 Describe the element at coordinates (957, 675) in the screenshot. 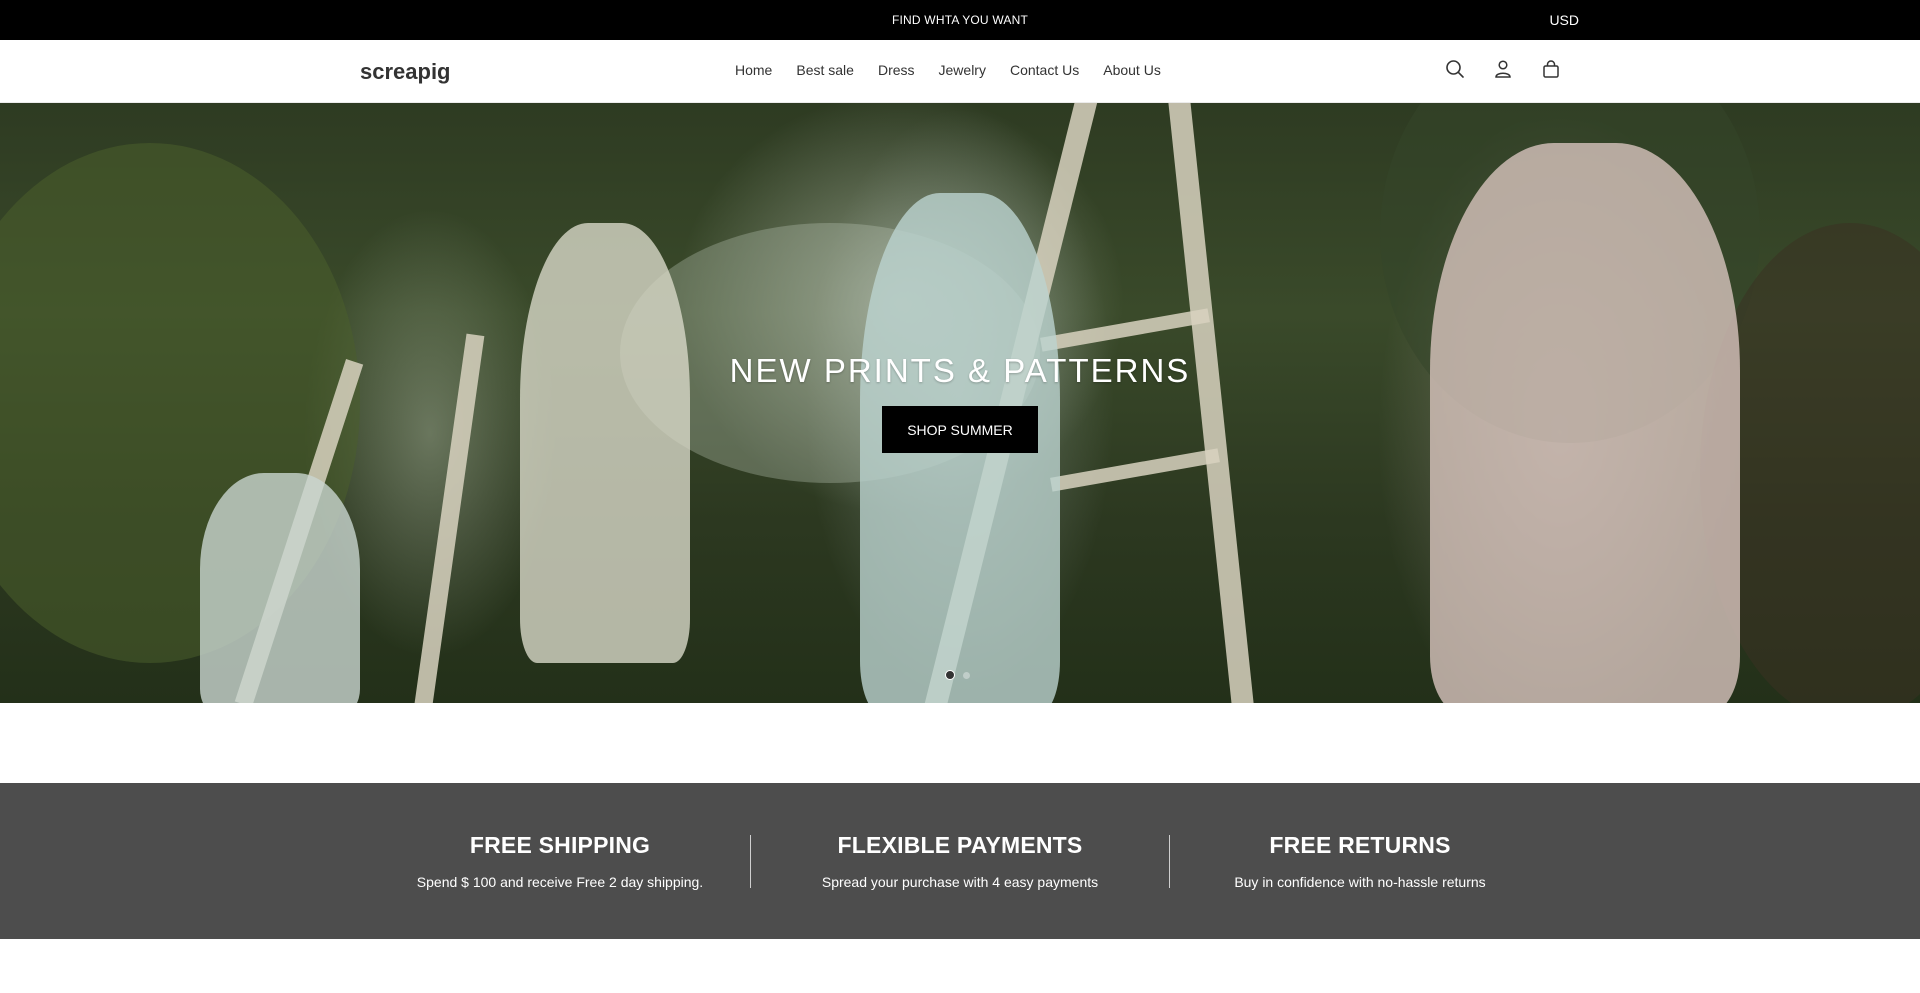

I see `slider-dots` at that location.